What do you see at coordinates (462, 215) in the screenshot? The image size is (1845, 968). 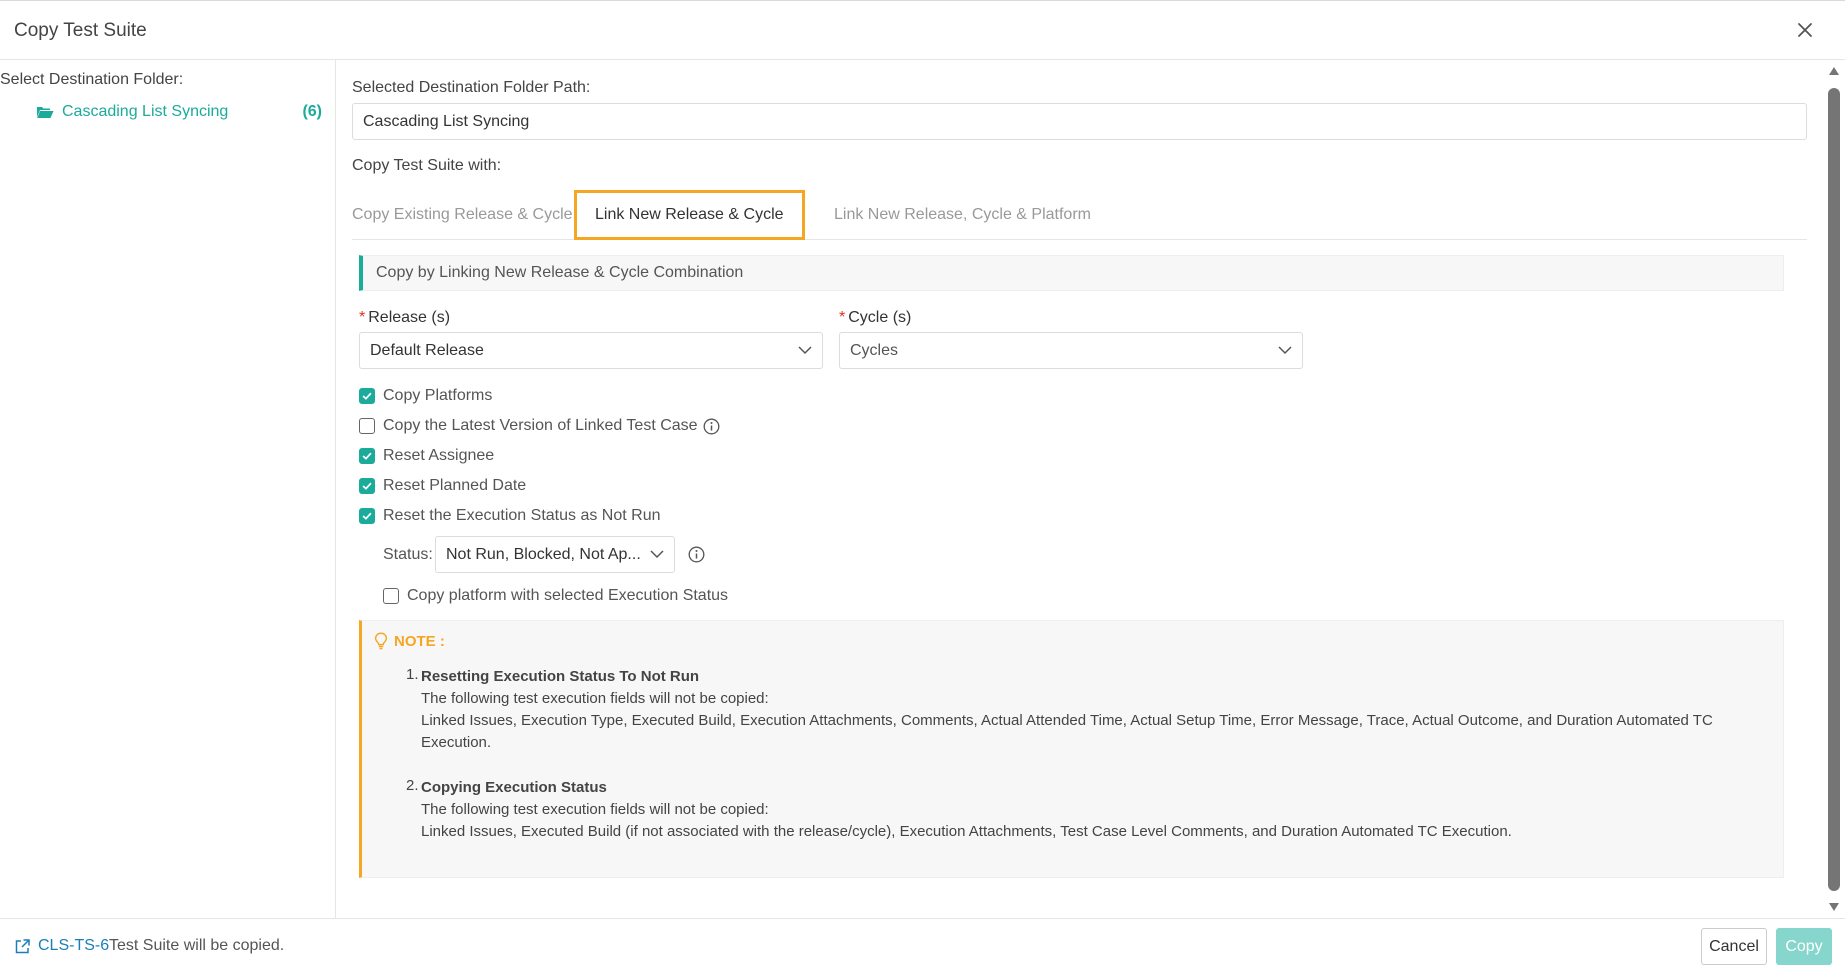 I see `tab-copy-existing-release-cycle: Copy Existing Release & Cycle` at bounding box center [462, 215].